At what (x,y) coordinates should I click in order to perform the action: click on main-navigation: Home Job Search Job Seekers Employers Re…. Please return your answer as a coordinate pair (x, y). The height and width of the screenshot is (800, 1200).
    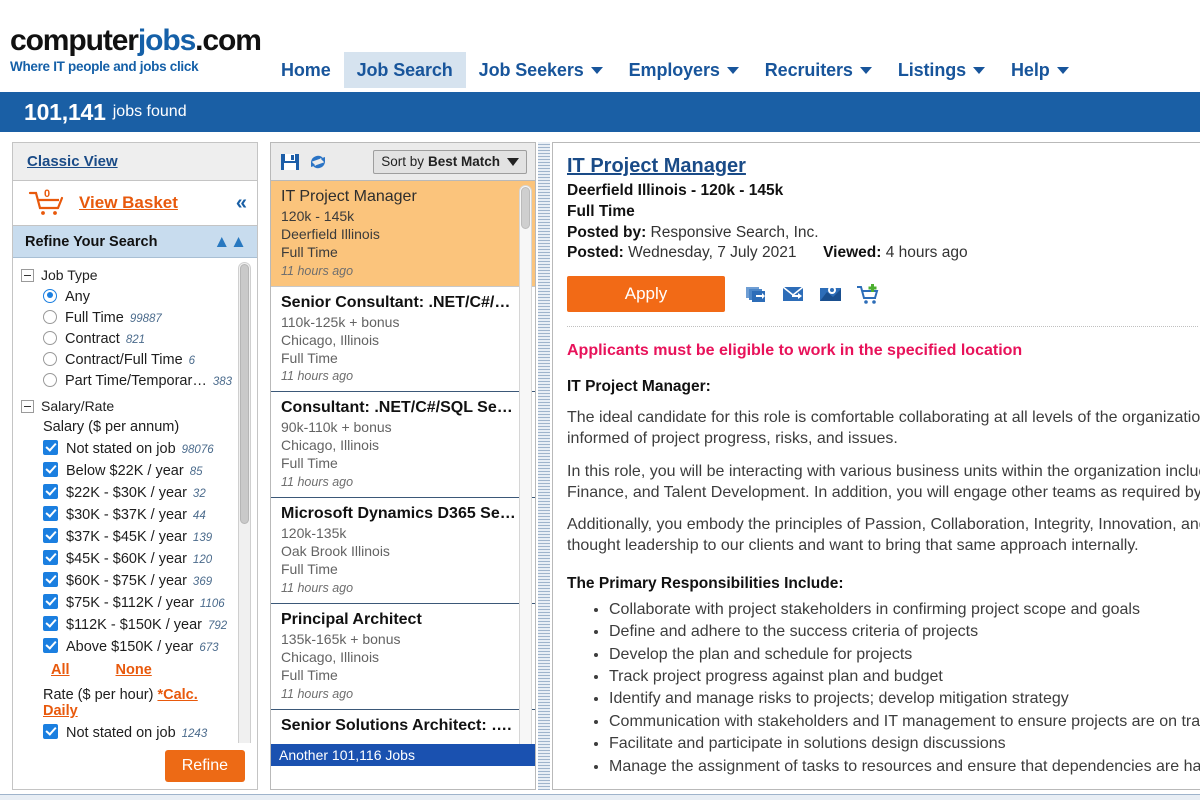
    Looking at the image, I should click on (675, 70).